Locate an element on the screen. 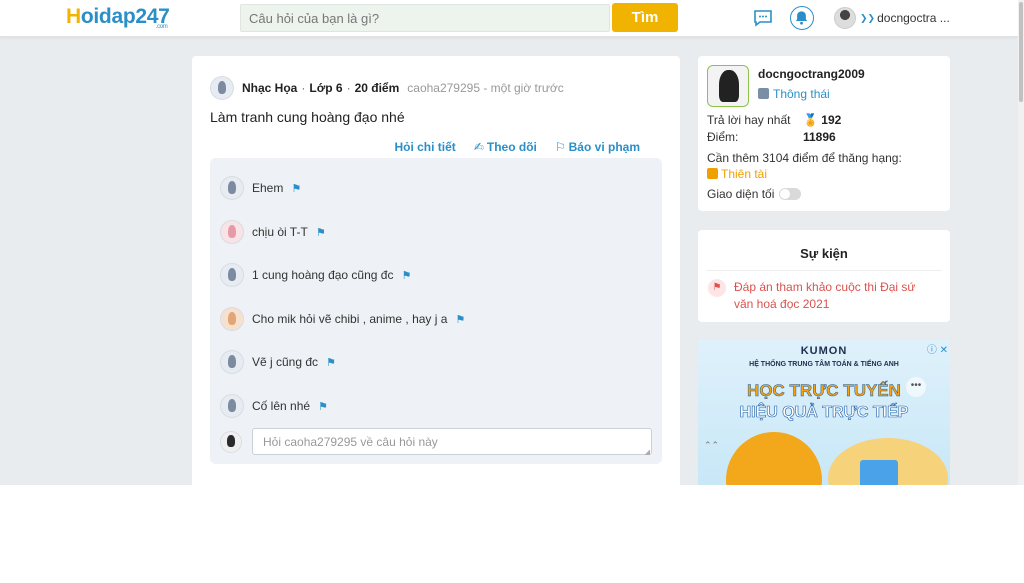  scrollbar-thumb is located at coordinates (1021, 52).